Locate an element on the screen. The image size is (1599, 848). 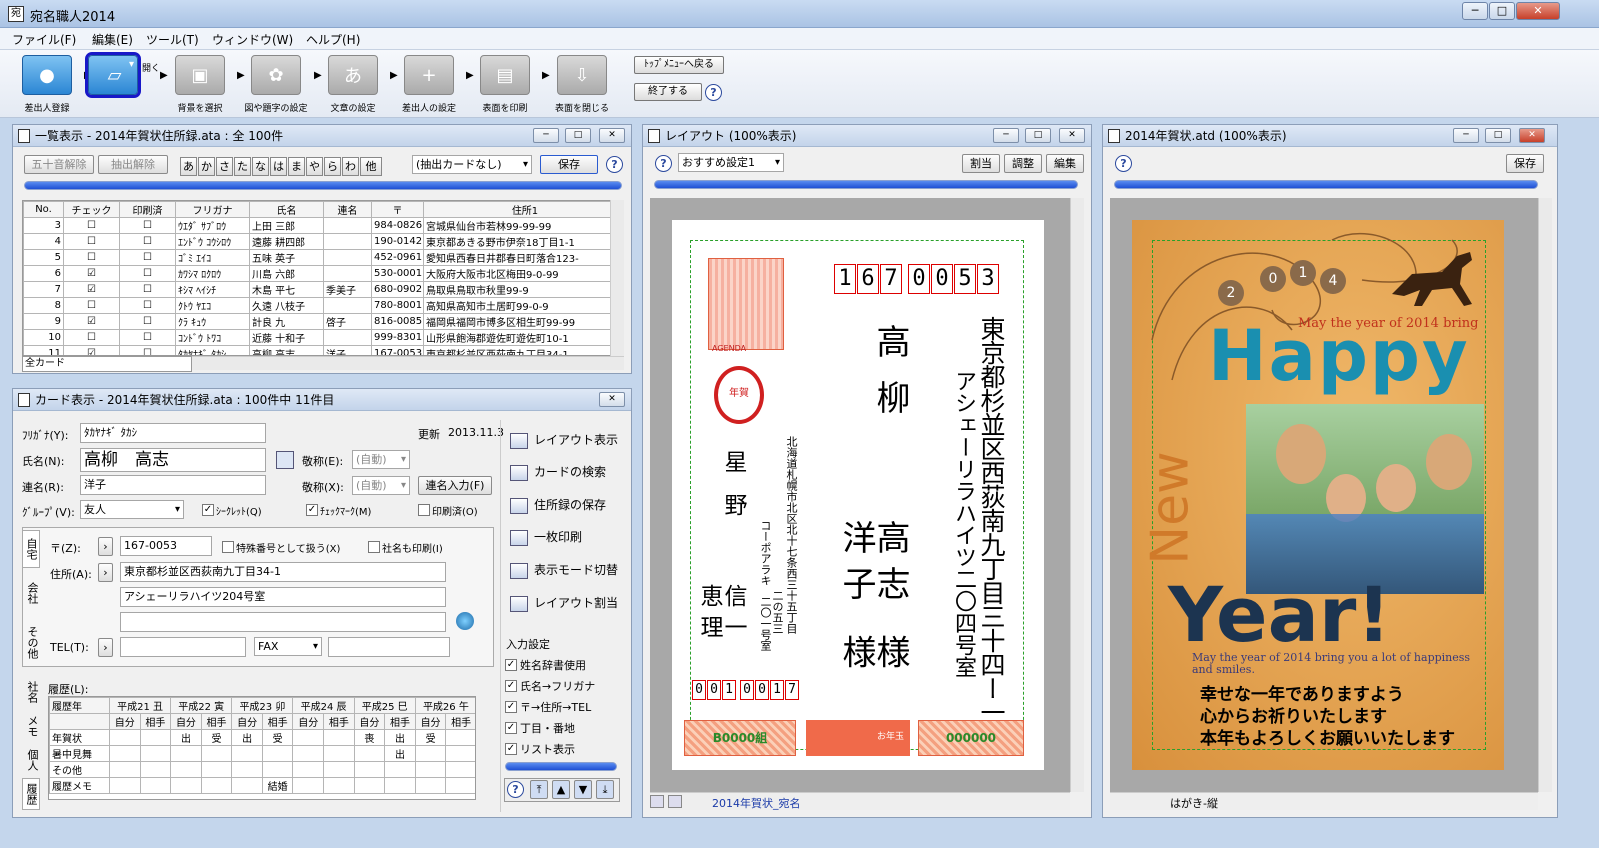
honorific-select: (自動) is located at coordinates (381, 459).